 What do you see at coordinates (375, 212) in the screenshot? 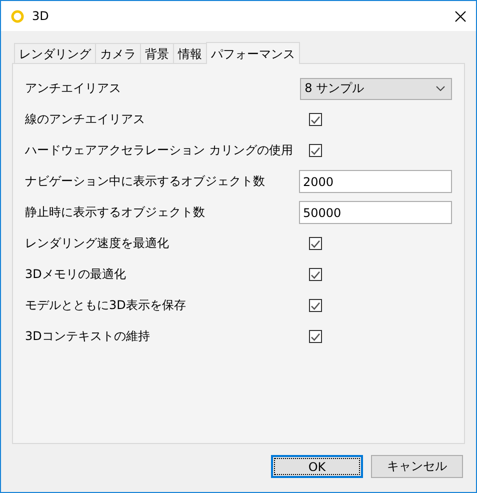
I see `number-field: 50000` at bounding box center [375, 212].